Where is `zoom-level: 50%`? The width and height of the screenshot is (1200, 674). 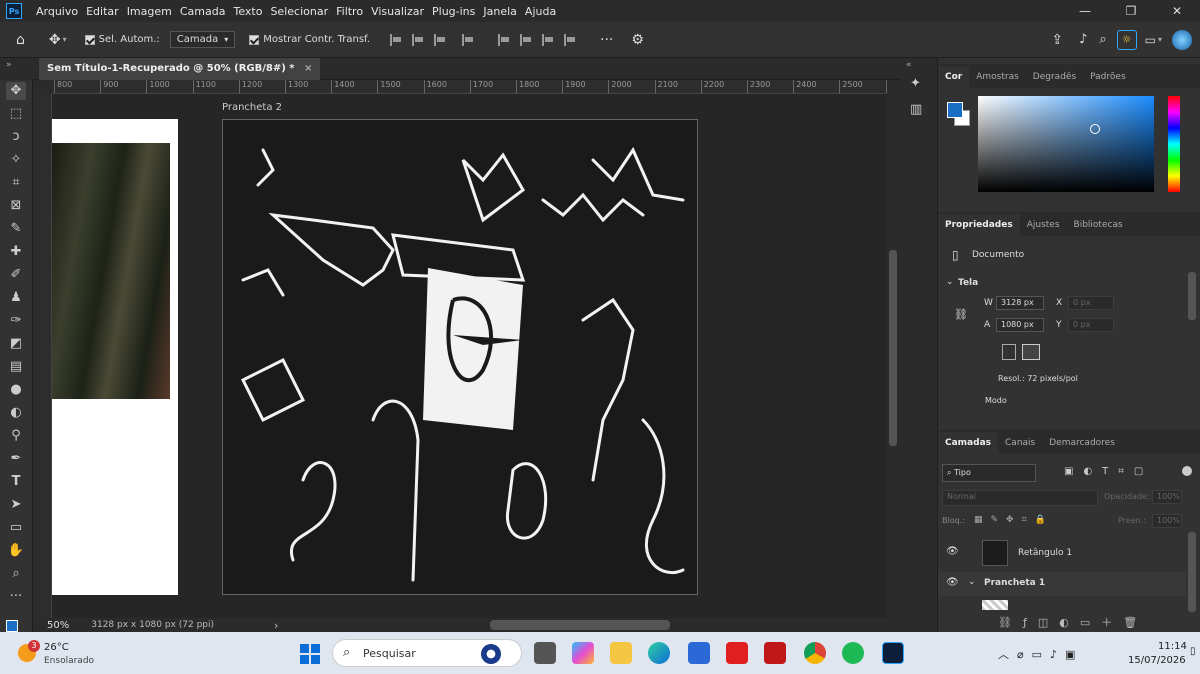
zoom-level: 50% is located at coordinates (58, 625).